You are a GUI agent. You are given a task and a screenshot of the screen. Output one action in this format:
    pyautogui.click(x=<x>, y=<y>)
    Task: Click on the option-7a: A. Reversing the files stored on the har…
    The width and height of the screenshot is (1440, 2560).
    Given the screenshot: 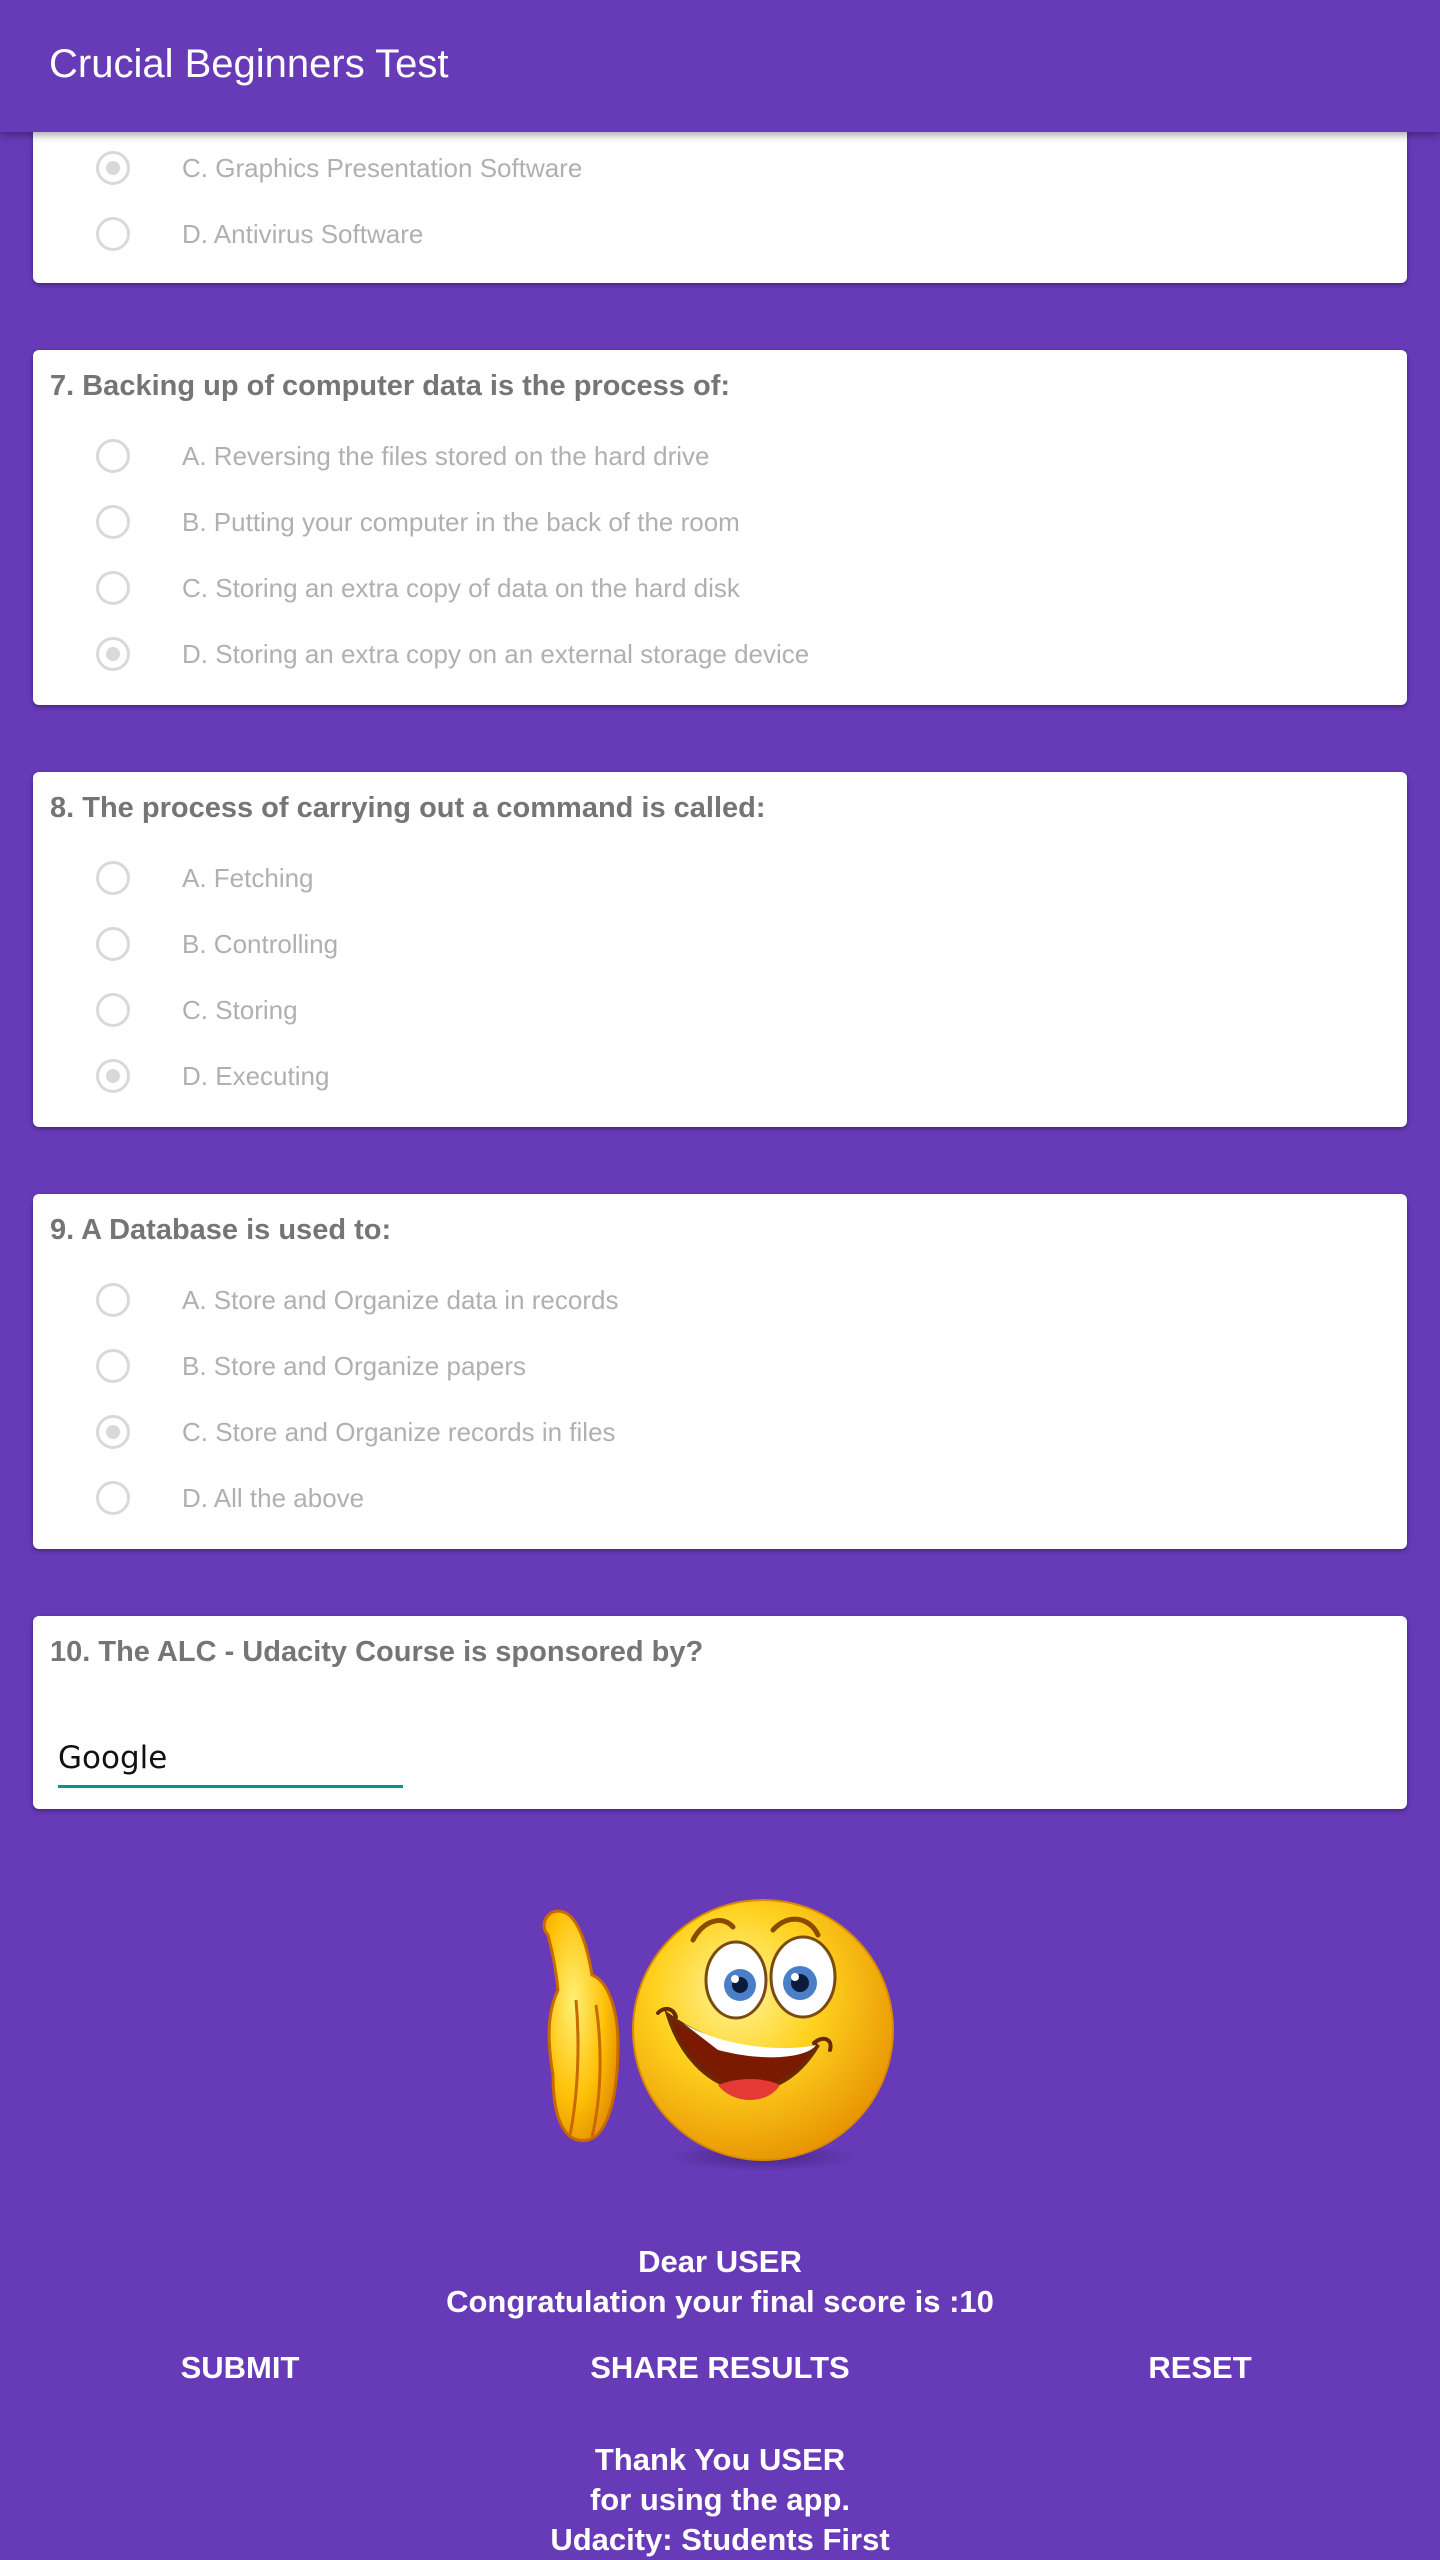 What is the action you would take?
    pyautogui.click(x=696, y=458)
    